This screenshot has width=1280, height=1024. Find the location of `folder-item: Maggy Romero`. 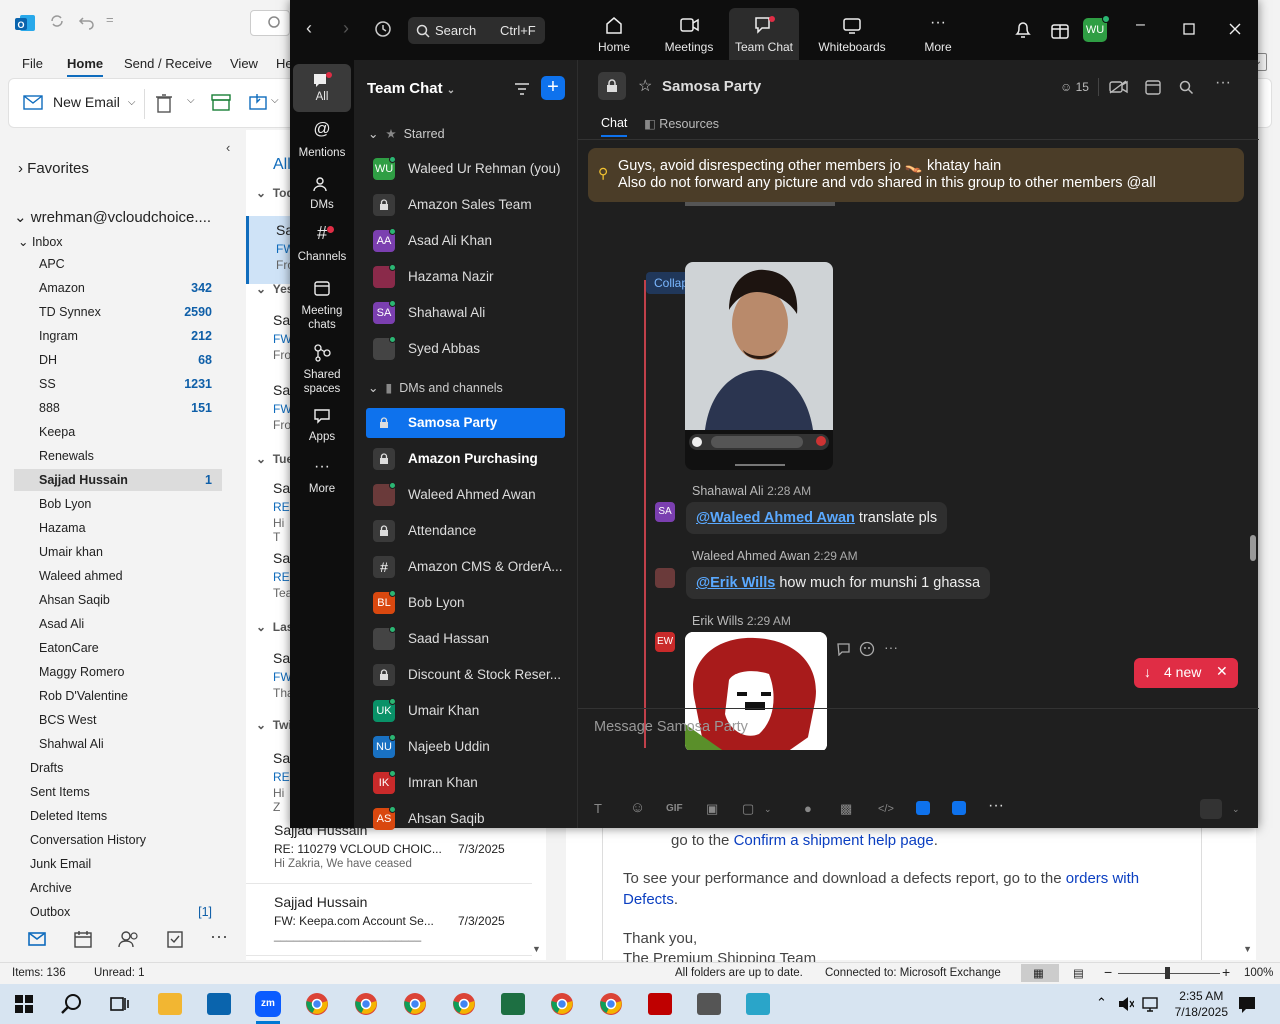

folder-item: Maggy Romero is located at coordinates (118, 672).